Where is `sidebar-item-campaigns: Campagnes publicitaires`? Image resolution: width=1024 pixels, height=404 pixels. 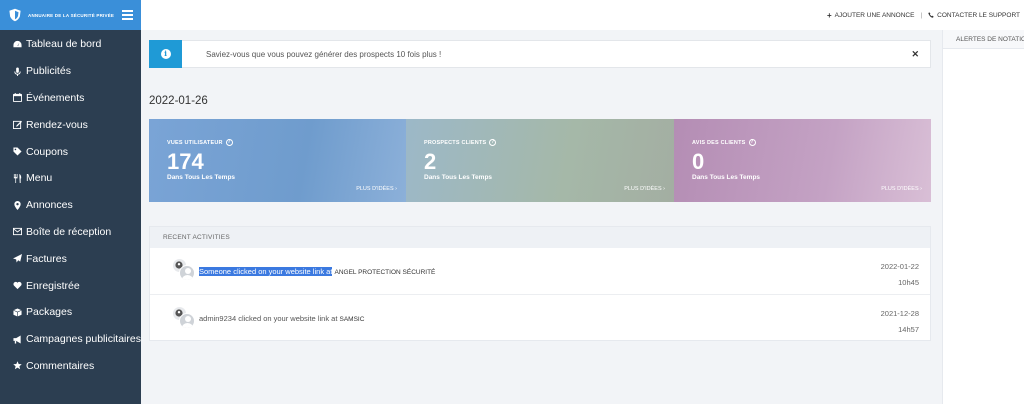 sidebar-item-campaigns: Campagnes publicitaires is located at coordinates (70, 339).